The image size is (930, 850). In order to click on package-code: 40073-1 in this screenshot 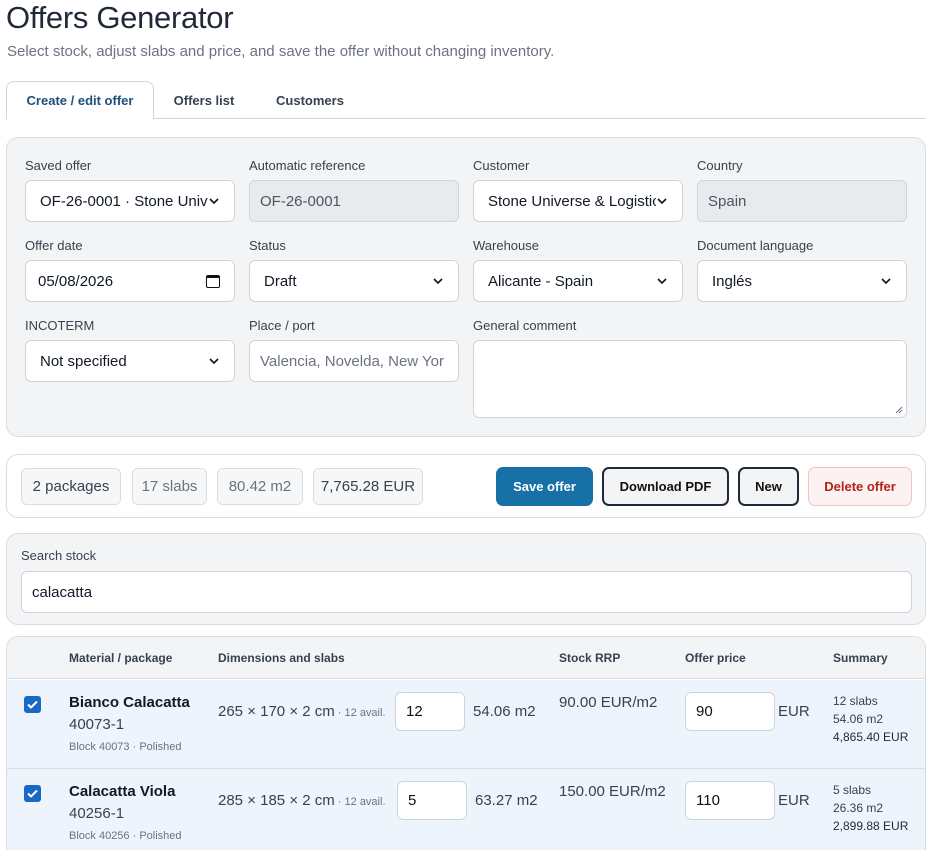, I will do `click(97, 724)`.